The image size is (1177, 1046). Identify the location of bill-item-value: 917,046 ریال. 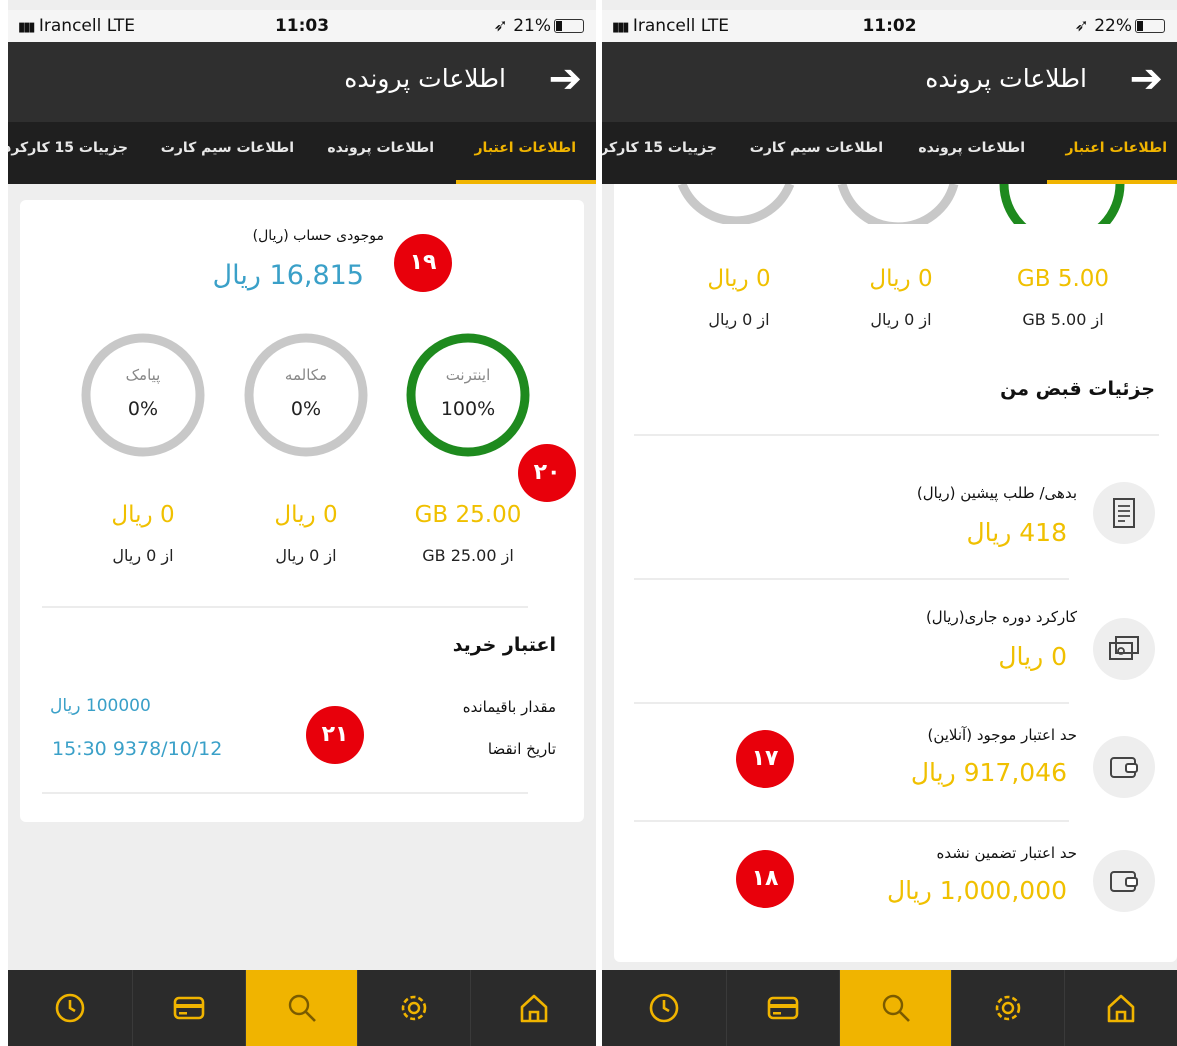
(988, 772).